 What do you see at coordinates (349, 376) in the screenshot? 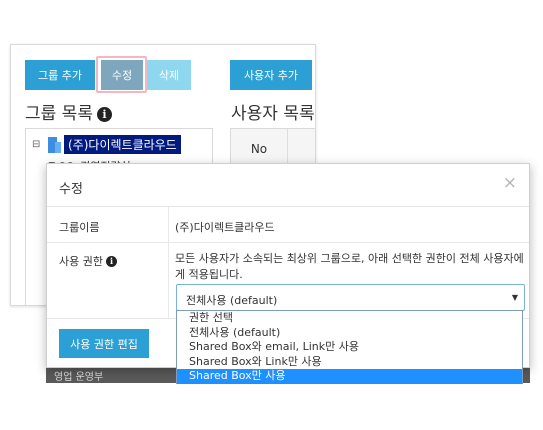
I see `dropdown-option: Shared Box만 사용` at bounding box center [349, 376].